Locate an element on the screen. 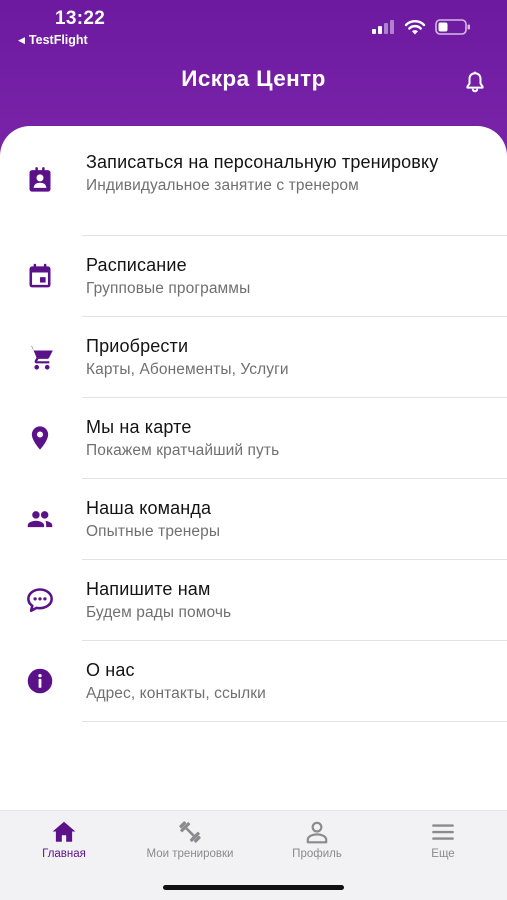 The width and height of the screenshot is (507, 900). cellular-signal-icon is located at coordinates (383, 27).